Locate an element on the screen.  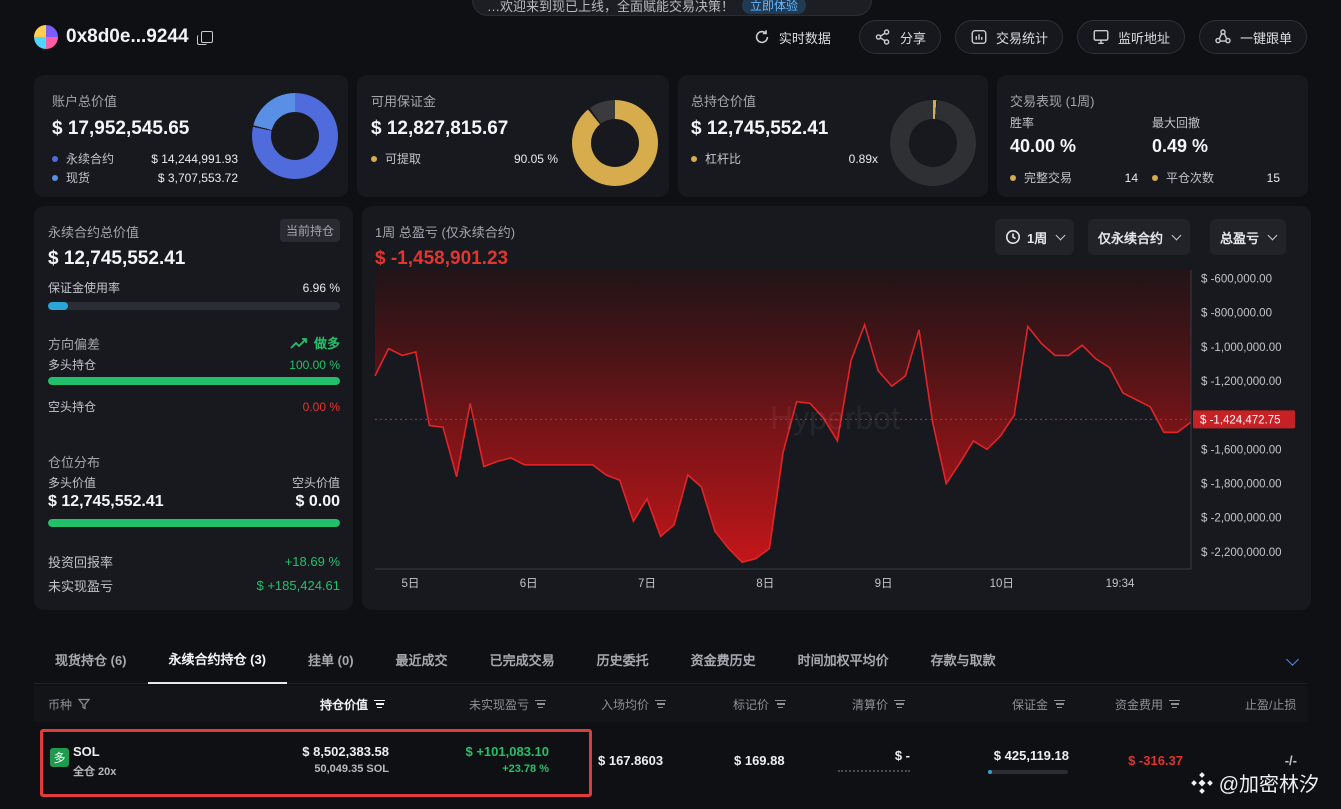
available-margin-card: 可用保证金 $ 12,827,815.67 可提取 90.05 % is located at coordinates (513, 136).